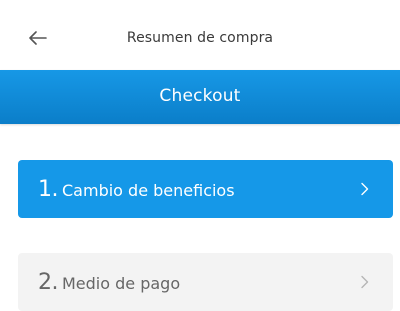 The height and width of the screenshot is (311, 400). What do you see at coordinates (48, 282) in the screenshot?
I see `step-number: 2.` at bounding box center [48, 282].